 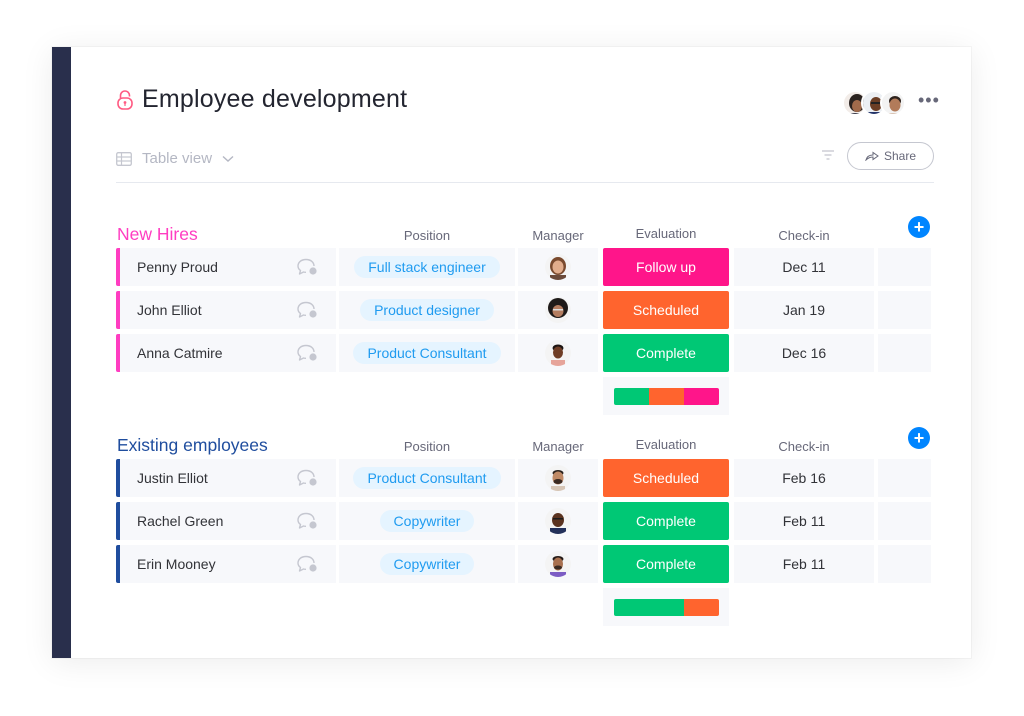 What do you see at coordinates (874, 103) in the screenshot?
I see `subscribers-avatars` at bounding box center [874, 103].